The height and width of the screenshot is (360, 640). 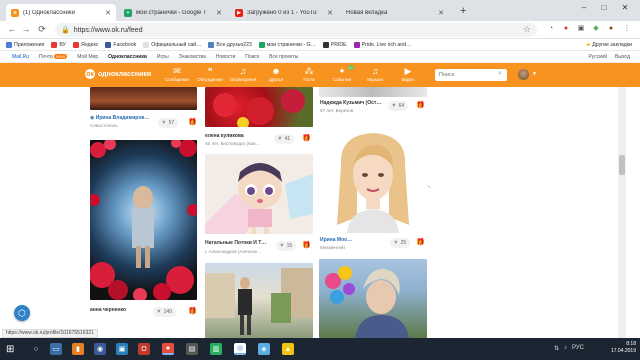 What do you see at coordinates (61, 12) in the screenshot?
I see `tab-odnoklassniki: о (1) Одноклассники ✕` at bounding box center [61, 12].